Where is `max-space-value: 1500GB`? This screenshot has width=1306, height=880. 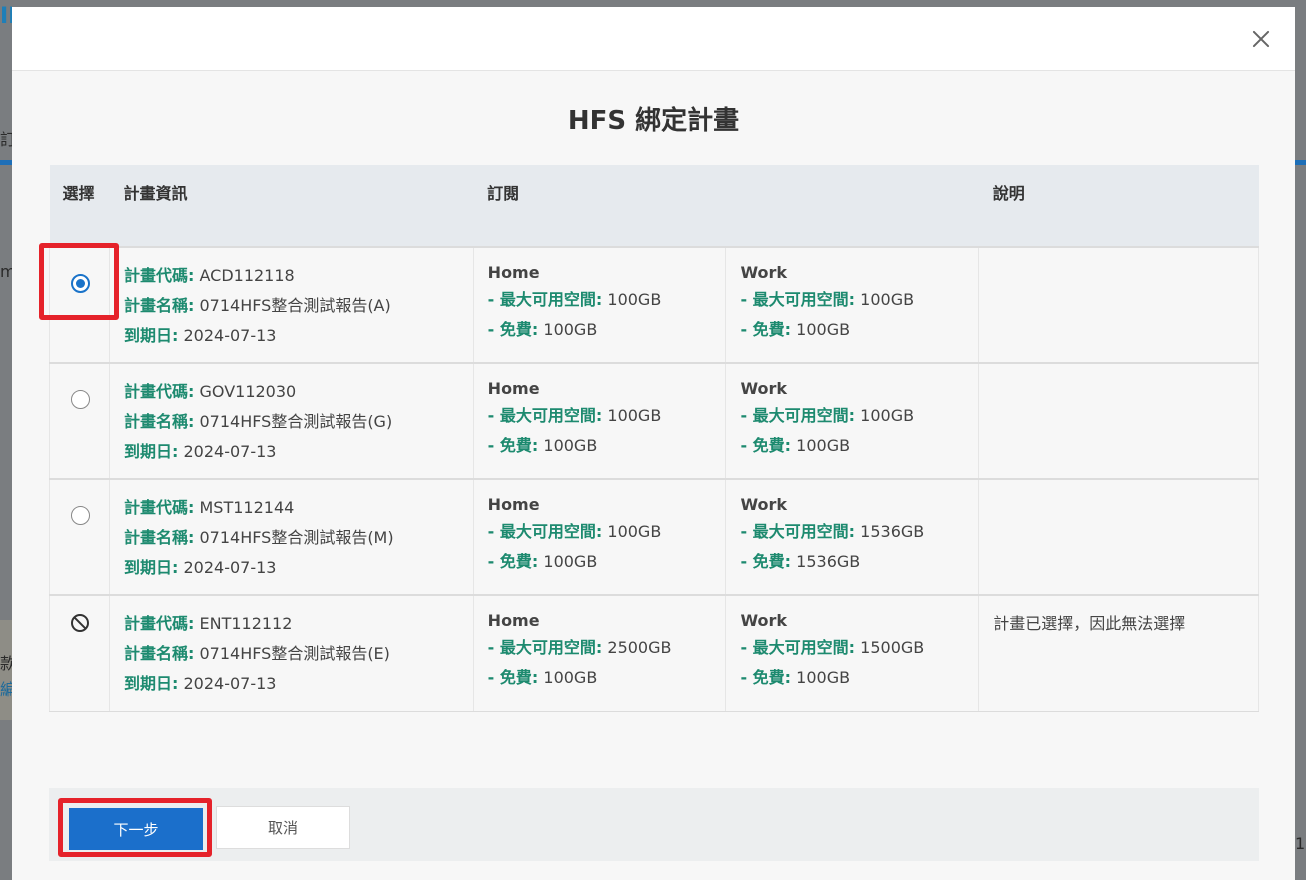 max-space-value: 1500GB is located at coordinates (892, 647).